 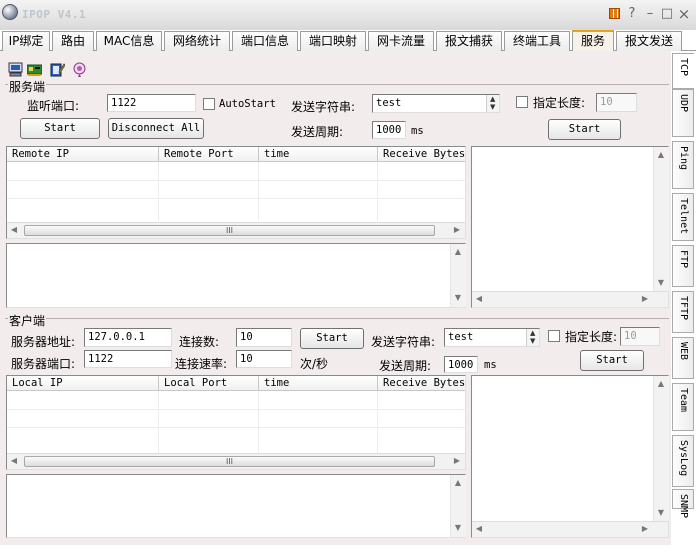 I want to click on server-port-input: 1122, so click(x=128, y=359).